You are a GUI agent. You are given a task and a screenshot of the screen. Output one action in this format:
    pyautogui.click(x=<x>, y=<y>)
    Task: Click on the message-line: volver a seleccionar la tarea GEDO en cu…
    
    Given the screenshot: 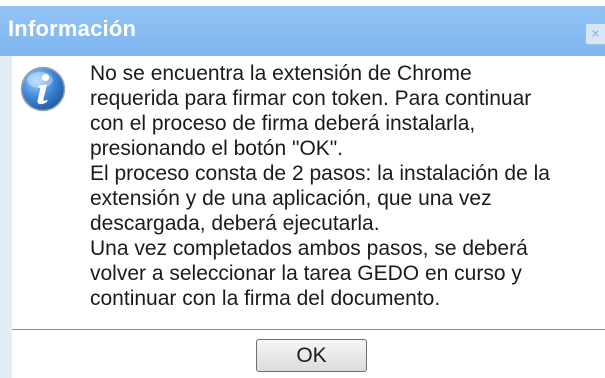 What is the action you would take?
    pyautogui.click(x=306, y=273)
    